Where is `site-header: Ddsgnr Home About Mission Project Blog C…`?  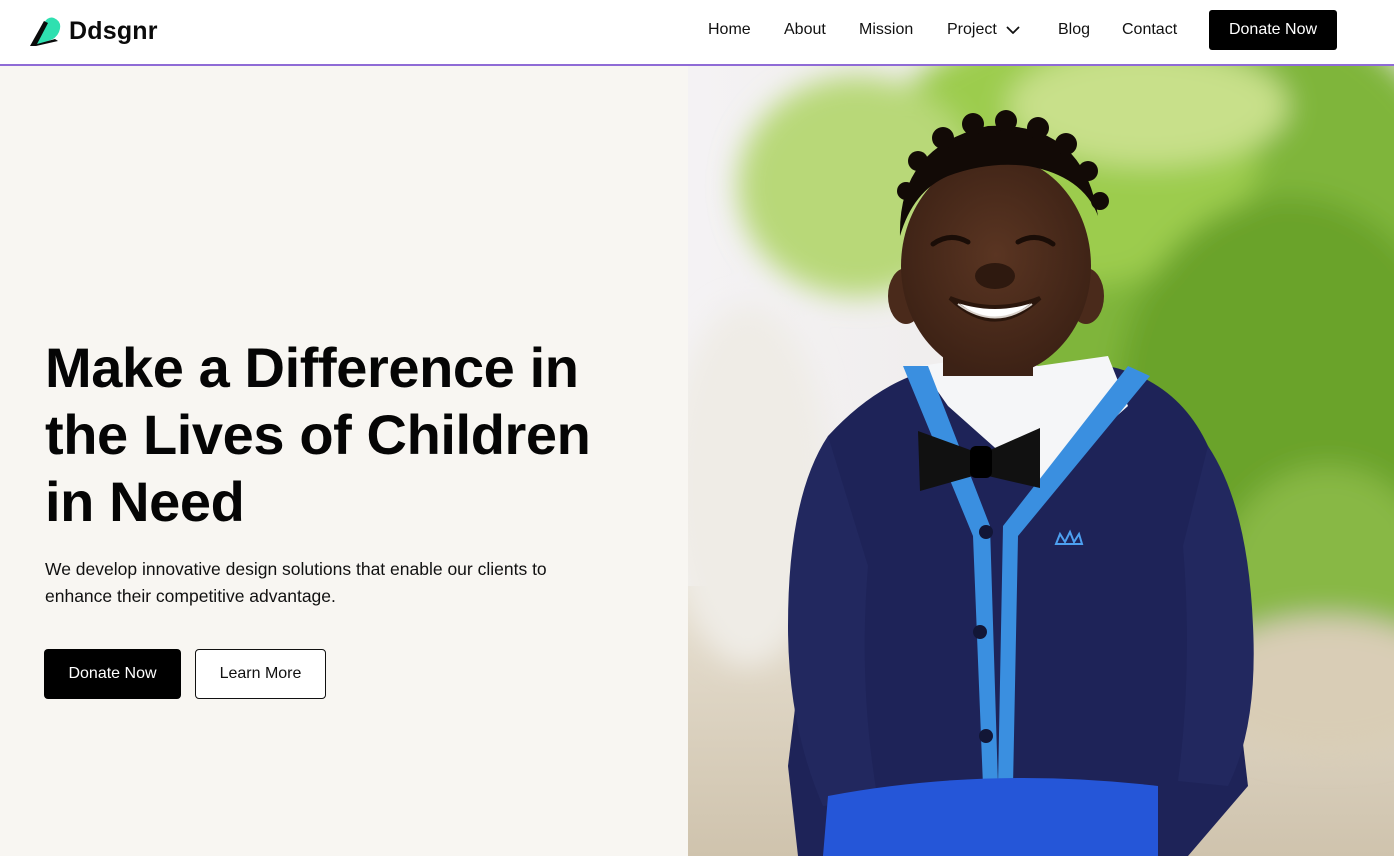 site-header: Ddsgnr Home About Mission Project Blog C… is located at coordinates (697, 33).